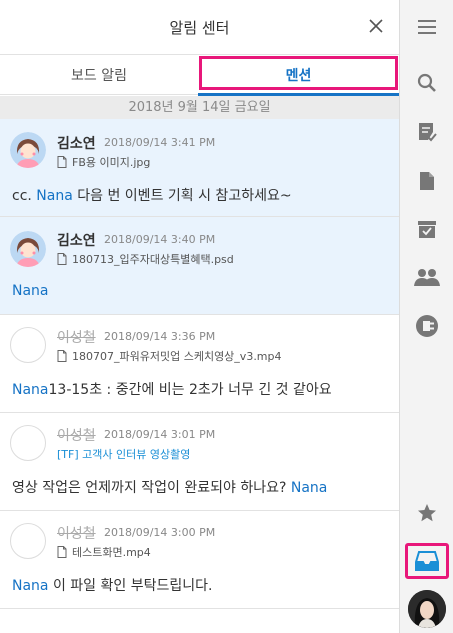  I want to click on profile-avatar, so click(427, 609).